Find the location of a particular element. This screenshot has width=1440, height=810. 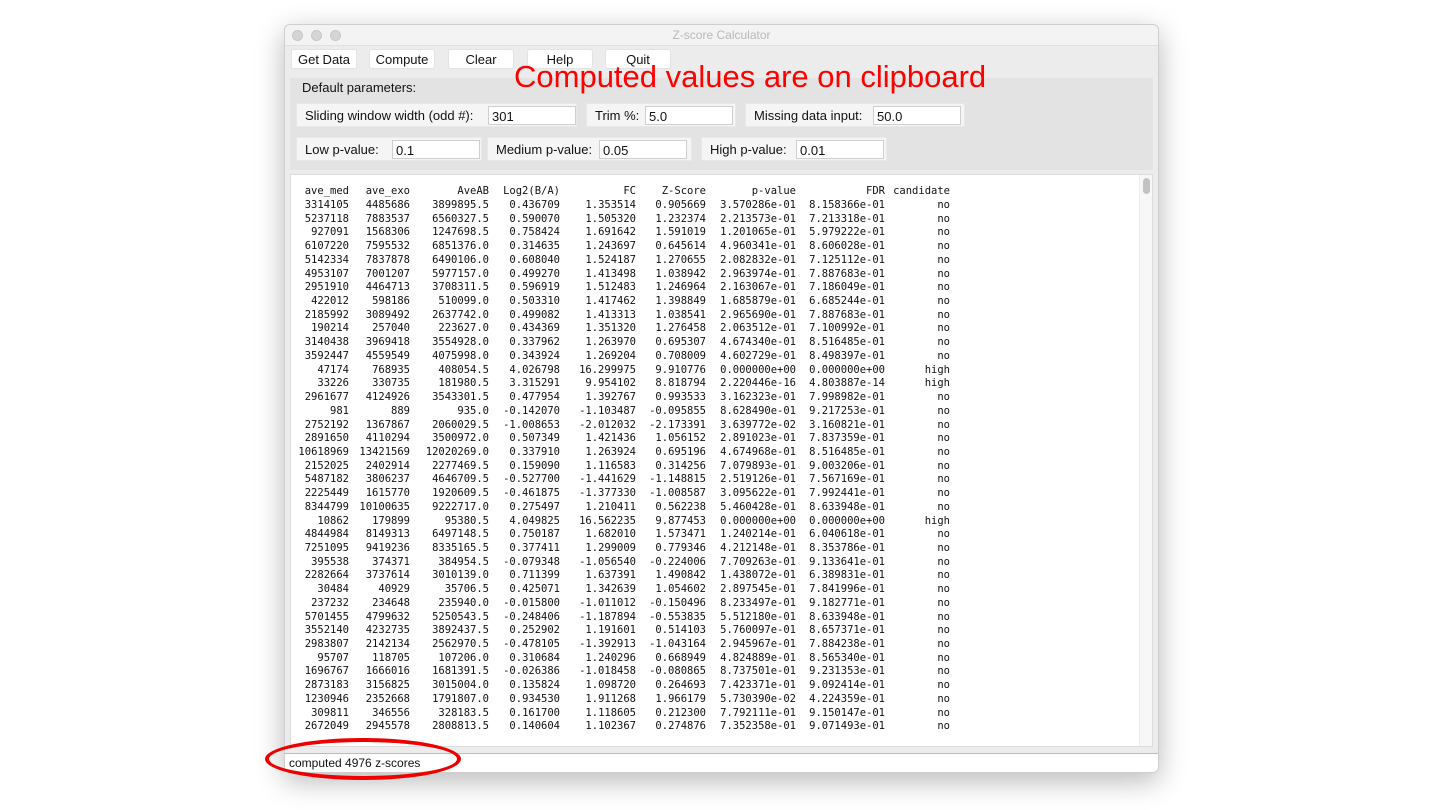

table-cell: 7.709263e-01 is located at coordinates (758, 561).